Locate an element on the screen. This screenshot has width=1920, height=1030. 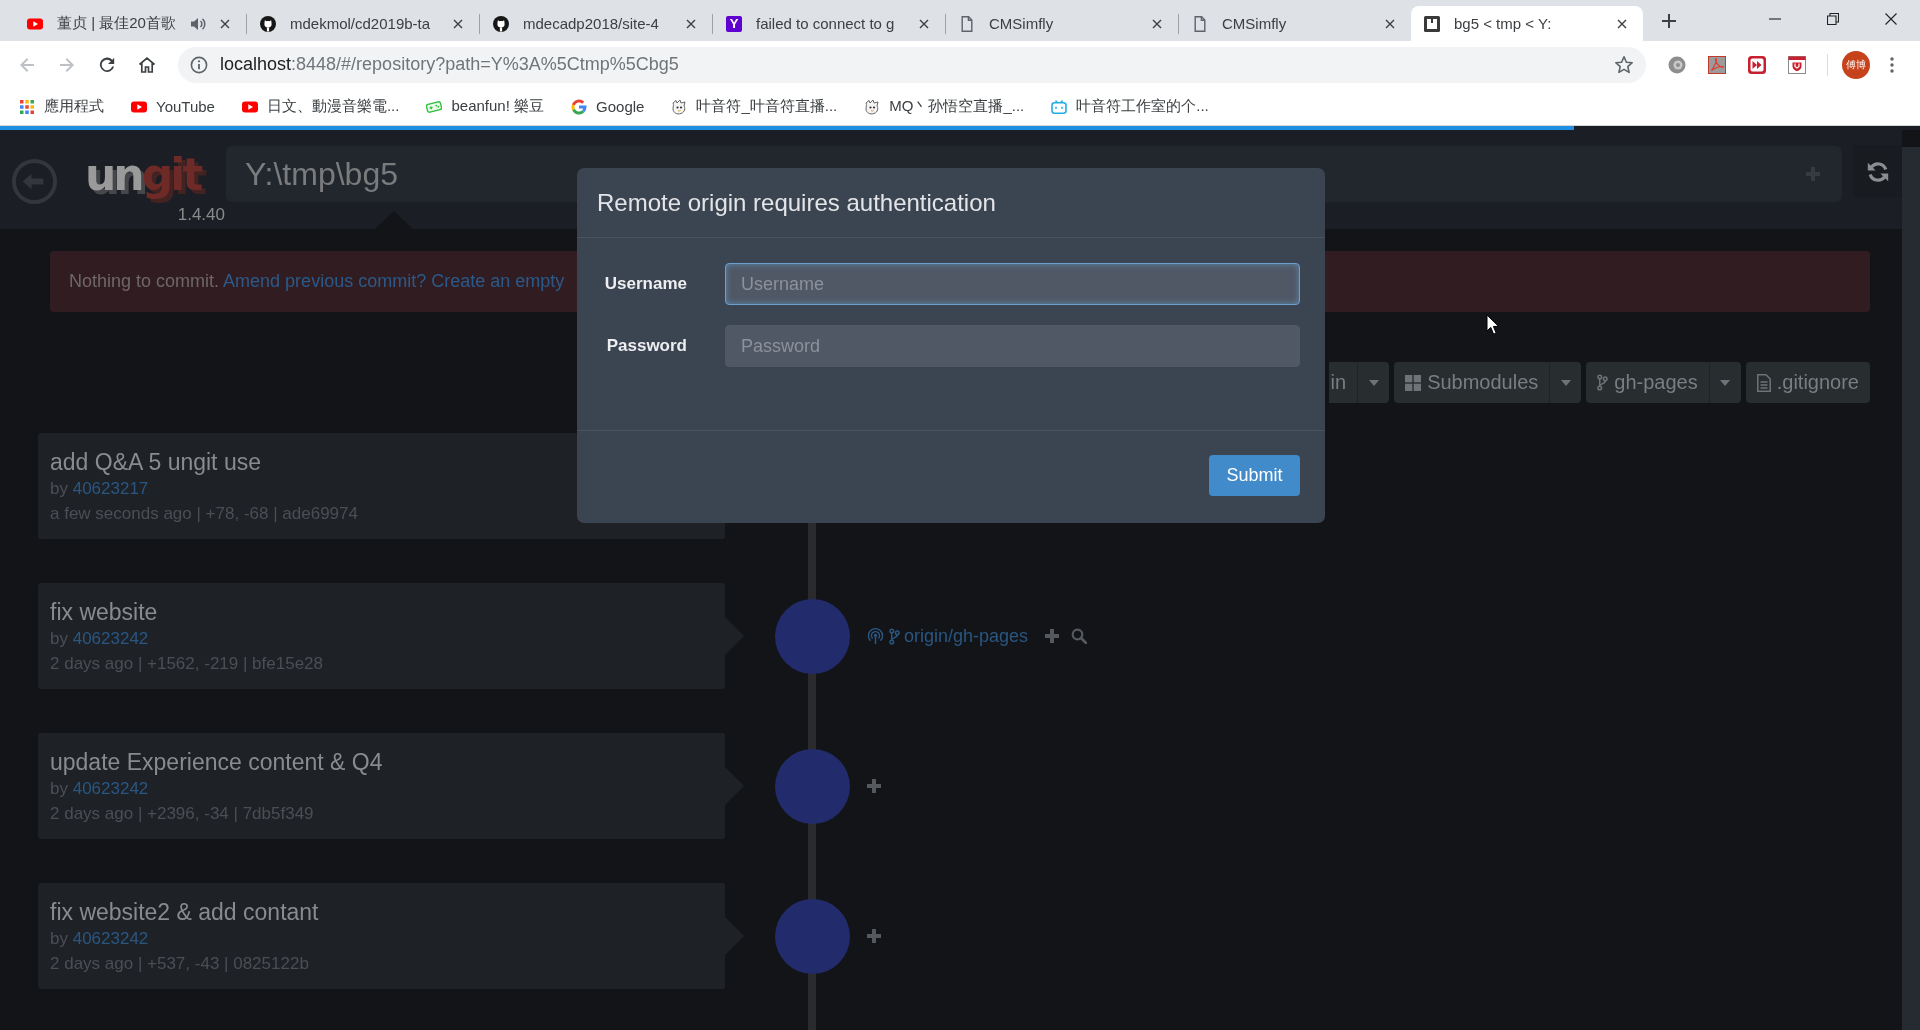
commit-title: update Experience content & Q4 is located at coordinates (216, 762).